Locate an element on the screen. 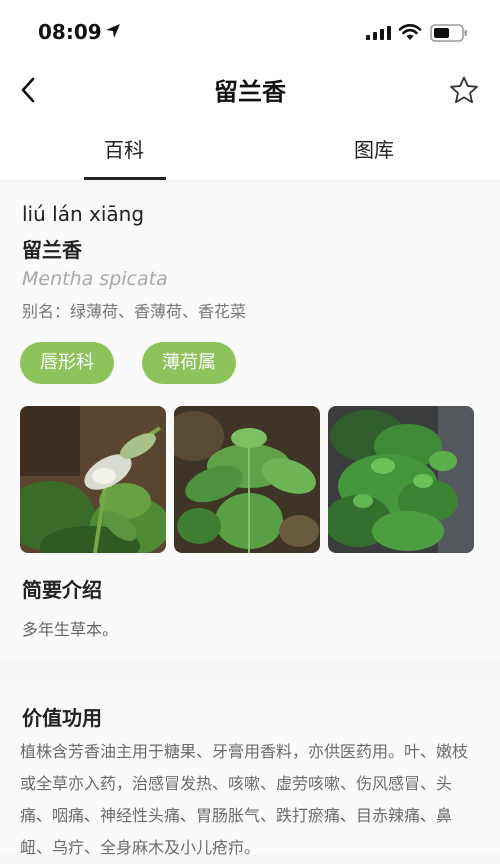 The width and height of the screenshot is (500, 864). status-bar: 08:09 is located at coordinates (250, 32).